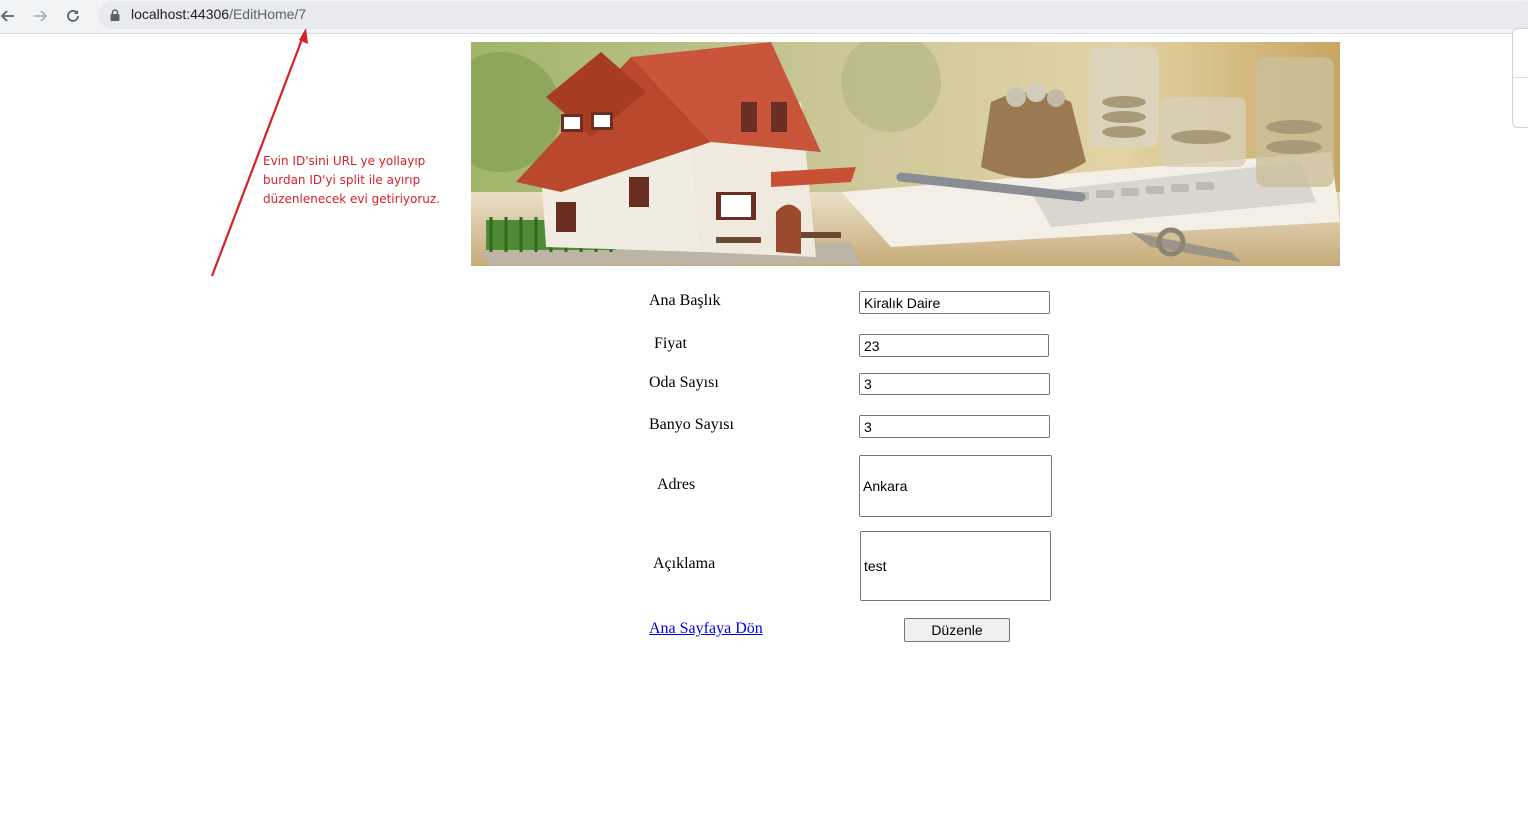  Describe the element at coordinates (684, 563) in the screenshot. I see `description-label: Açıklama` at that location.